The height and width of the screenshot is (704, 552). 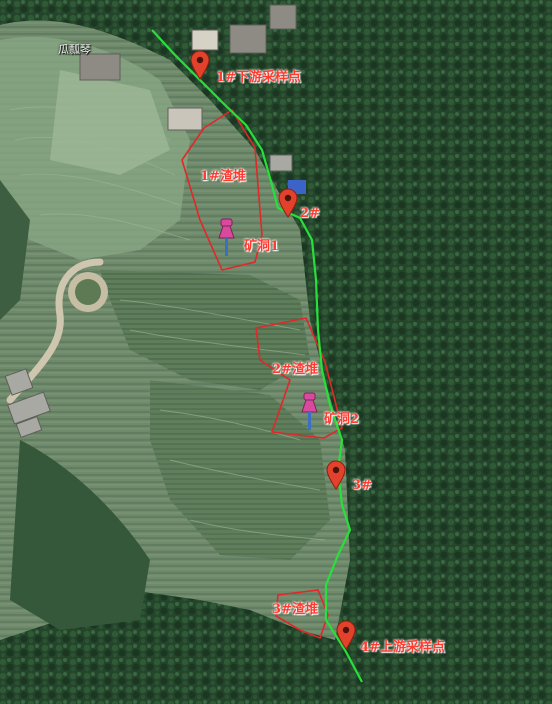 What do you see at coordinates (200, 65) in the screenshot?
I see `sampling-point-1-map-pin-icon` at bounding box center [200, 65].